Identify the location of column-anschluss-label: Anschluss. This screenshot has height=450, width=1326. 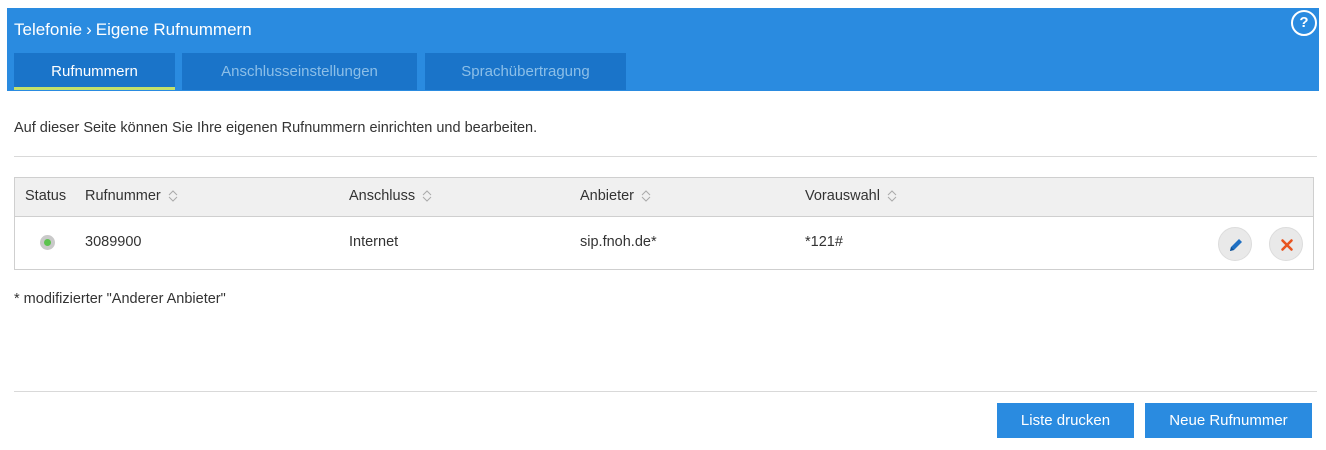
(382, 196).